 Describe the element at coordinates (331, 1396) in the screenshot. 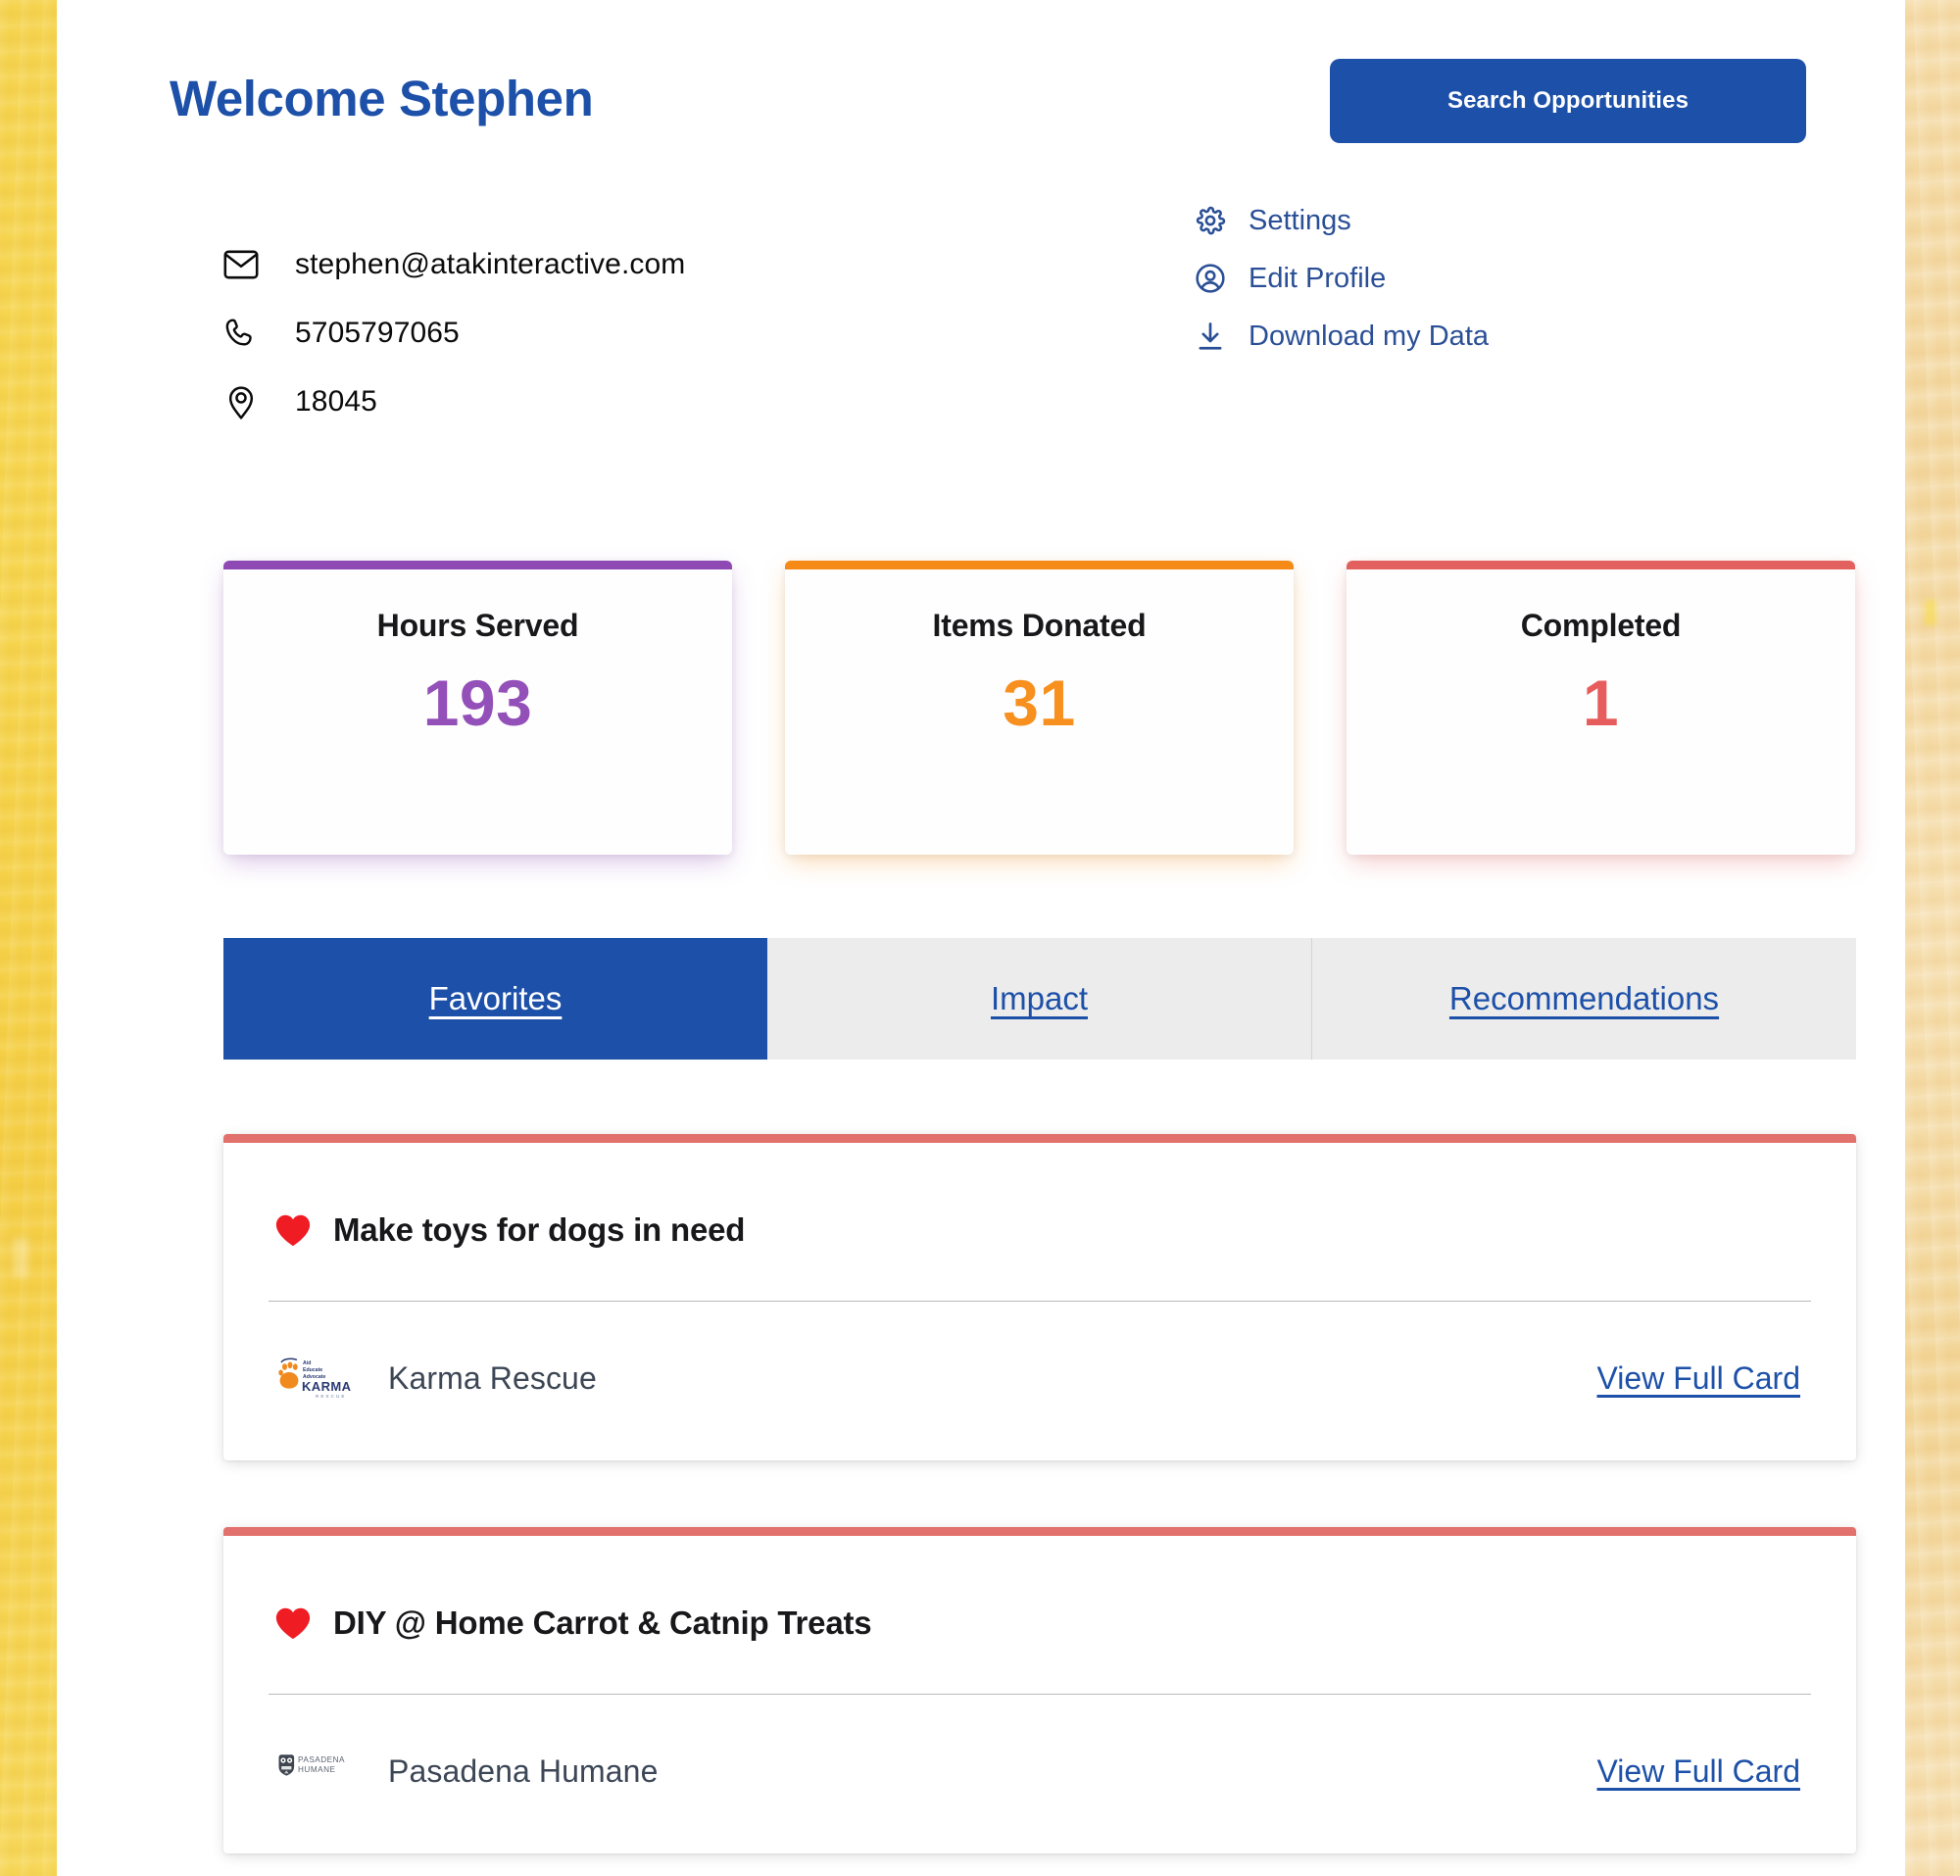

I see `svg-text: RESCUE` at that location.